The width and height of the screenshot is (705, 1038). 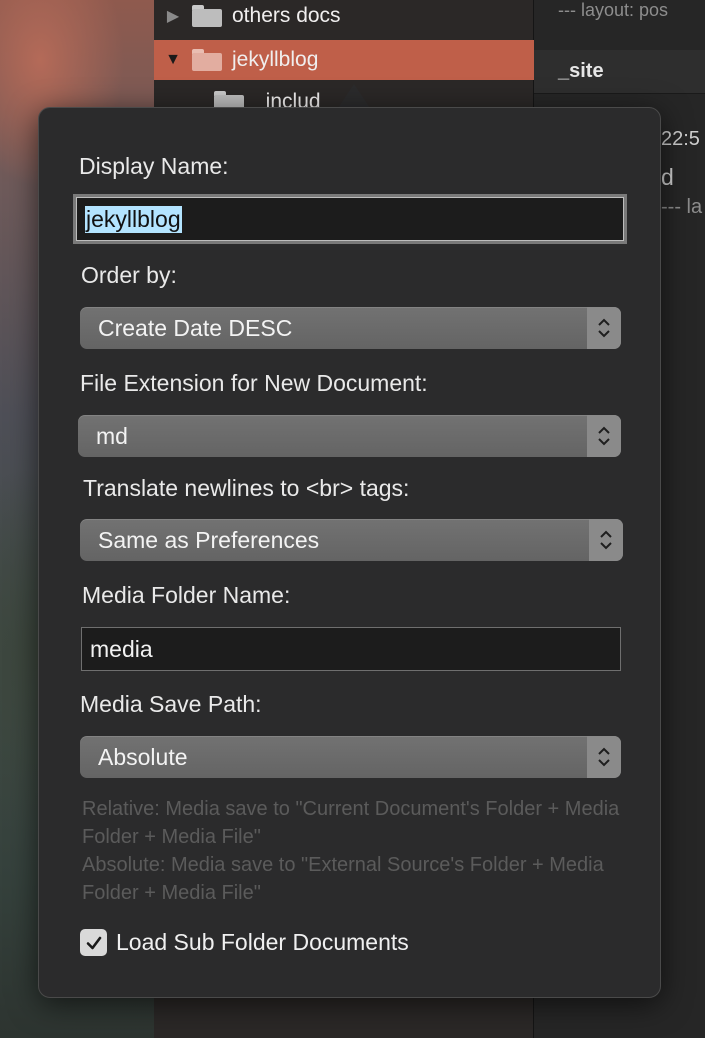 What do you see at coordinates (350, 219) in the screenshot?
I see `display-name-field: jekyllblog` at bounding box center [350, 219].